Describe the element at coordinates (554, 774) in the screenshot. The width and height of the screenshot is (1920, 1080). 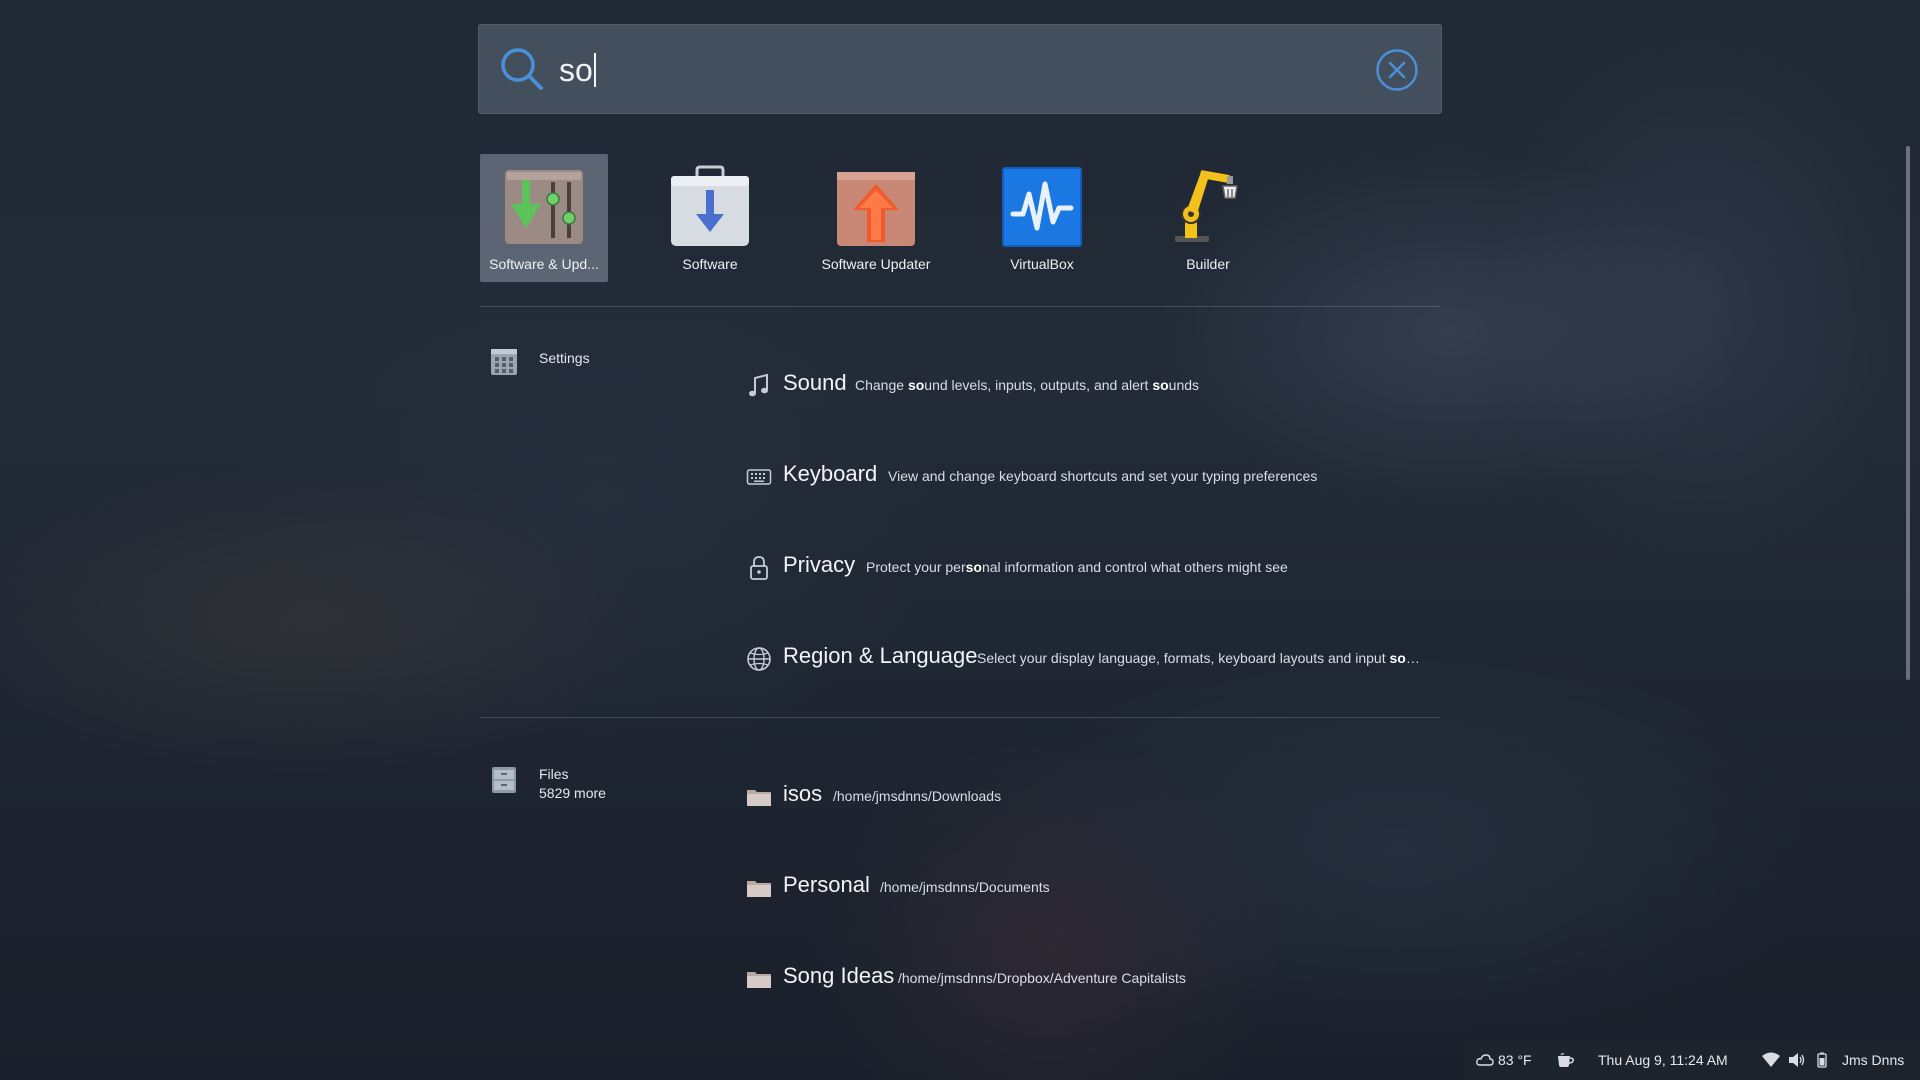
I see `category-name: Files` at that location.